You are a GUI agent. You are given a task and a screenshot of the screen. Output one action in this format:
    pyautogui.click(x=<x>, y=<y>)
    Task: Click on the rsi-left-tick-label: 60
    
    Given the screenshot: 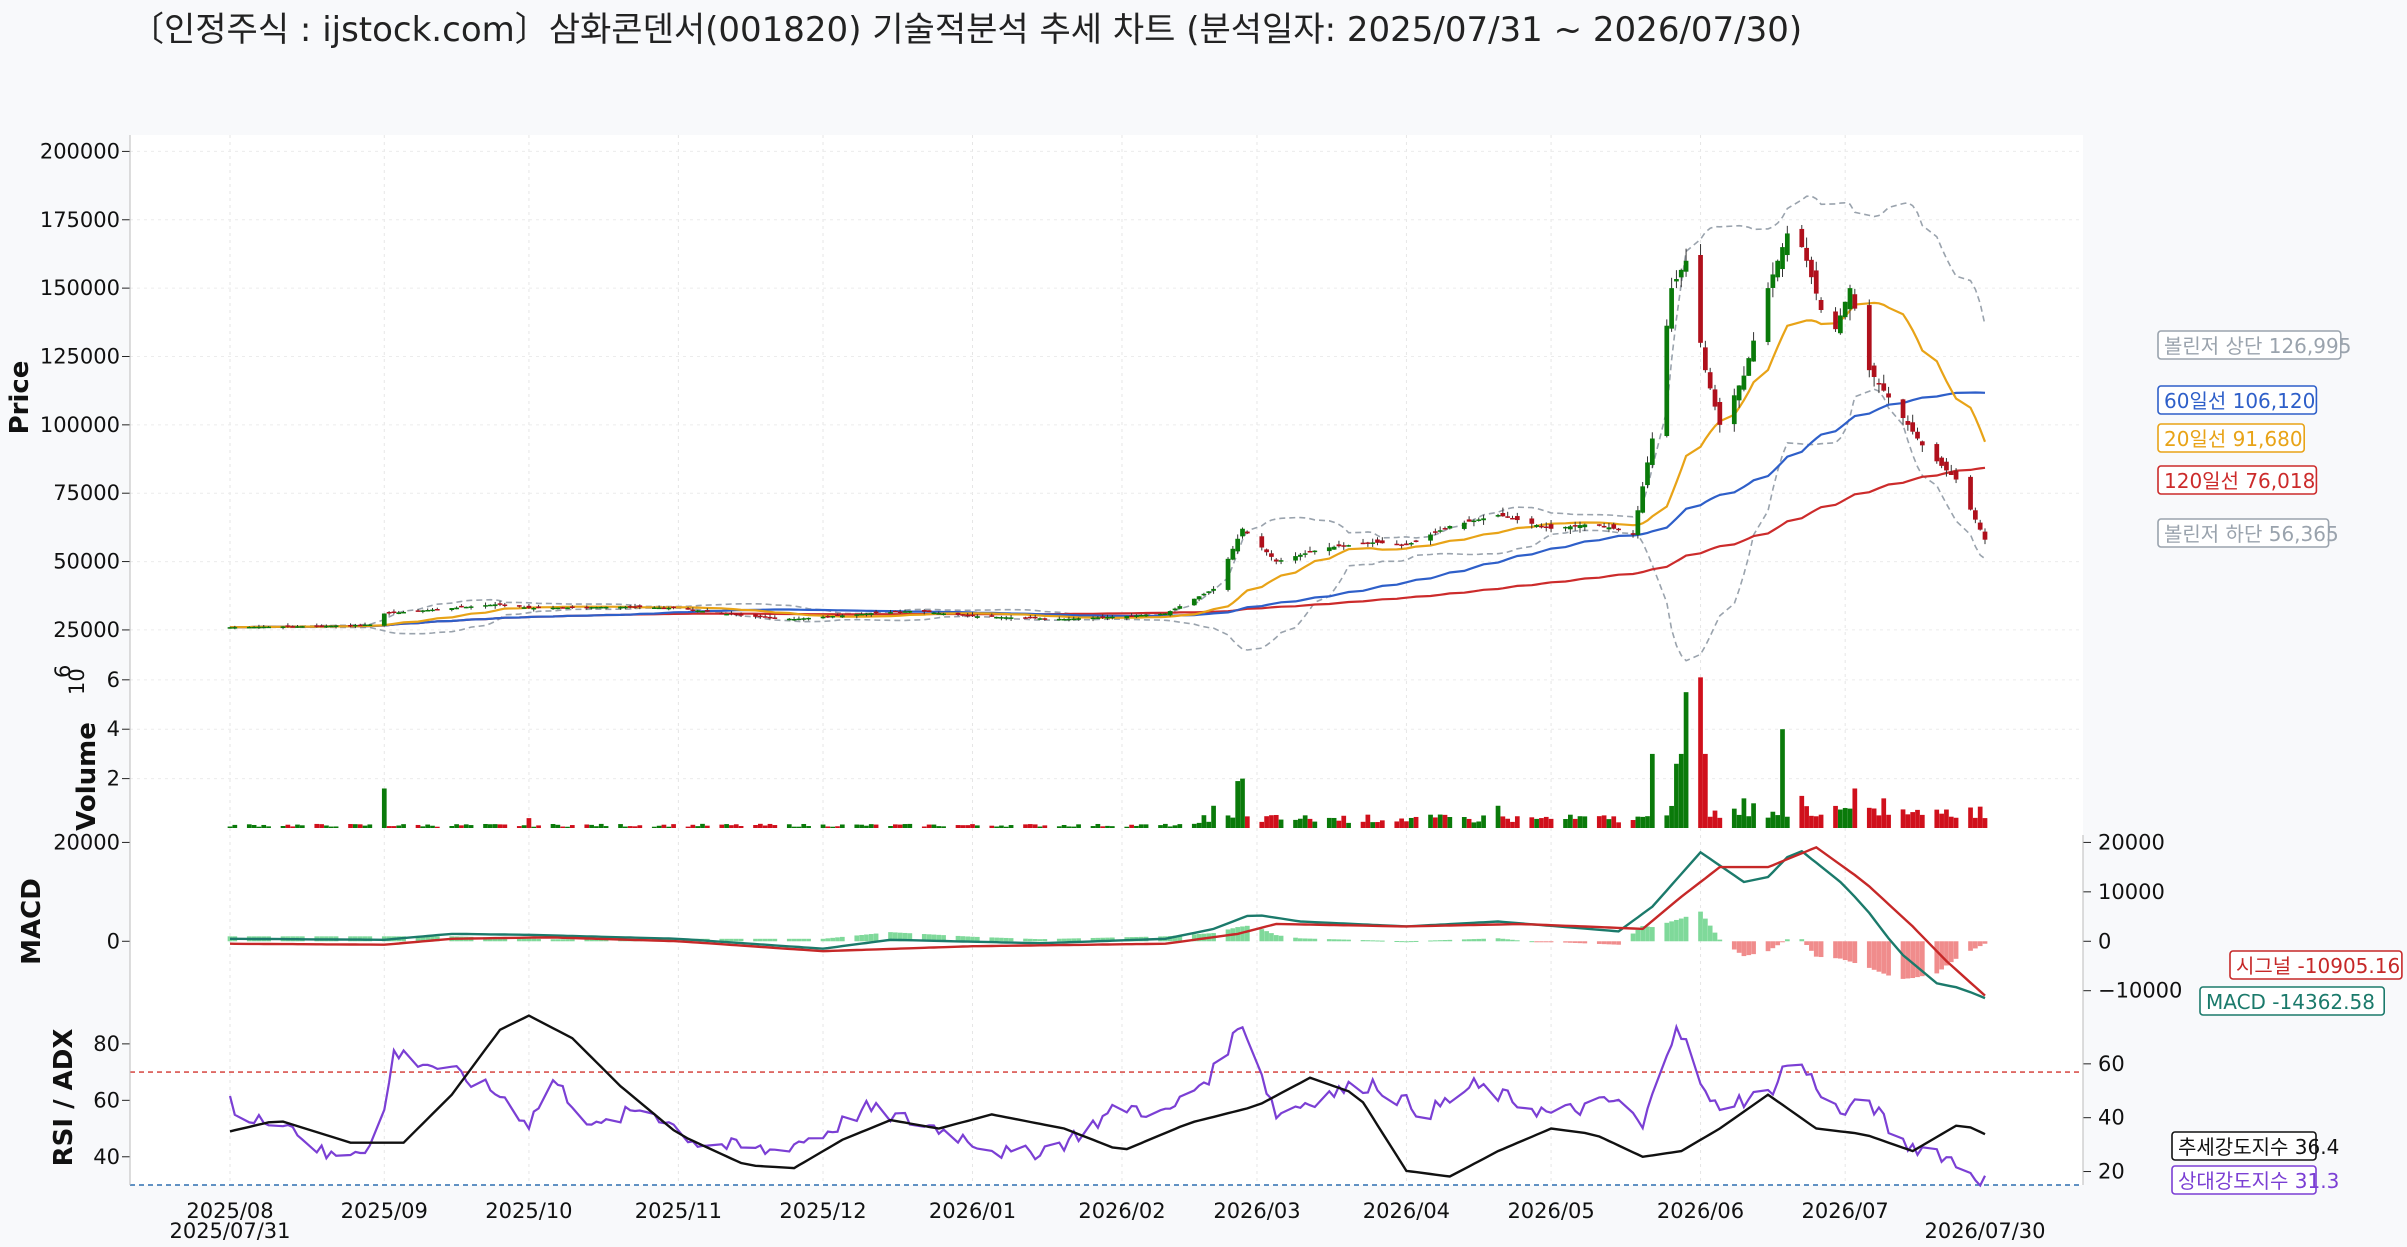 What is the action you would take?
    pyautogui.click(x=106, y=1100)
    